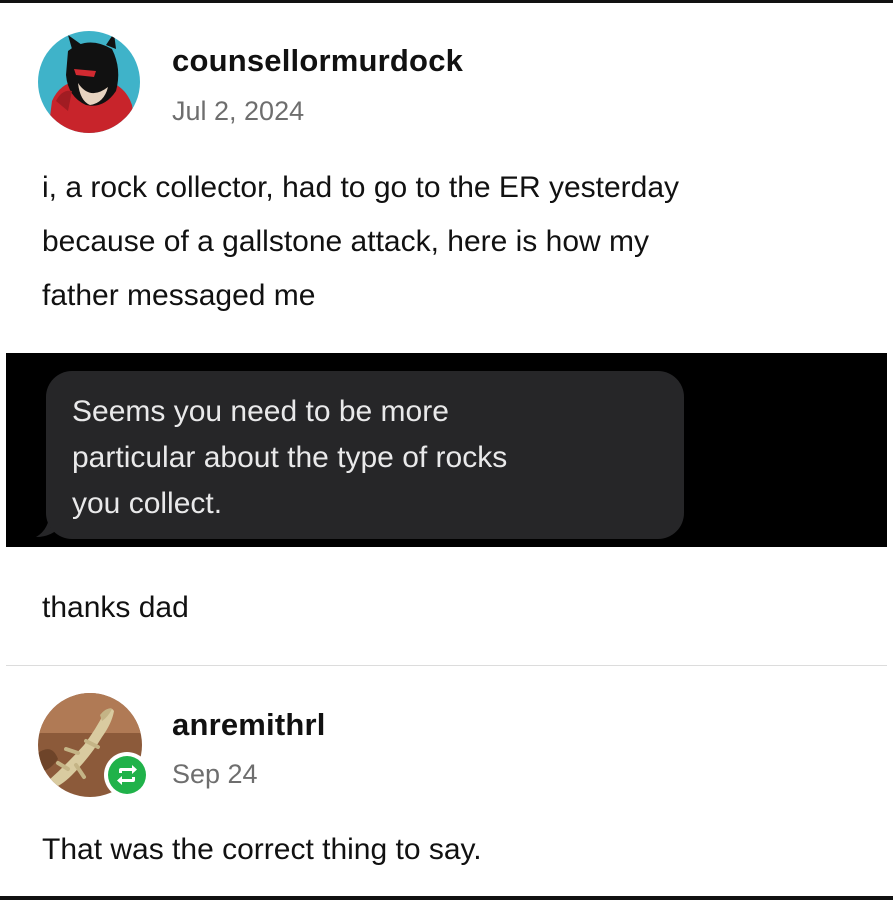 This screenshot has width=893, height=900. Describe the element at coordinates (179, 295) in the screenshot. I see `post-body-line: father messaged me` at that location.